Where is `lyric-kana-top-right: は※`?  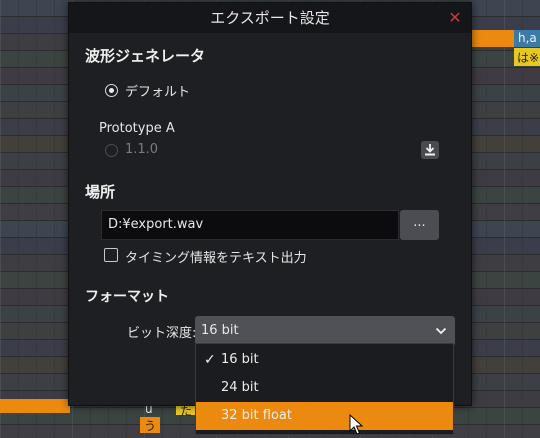 lyric-kana-top-right: は※ is located at coordinates (528, 58).